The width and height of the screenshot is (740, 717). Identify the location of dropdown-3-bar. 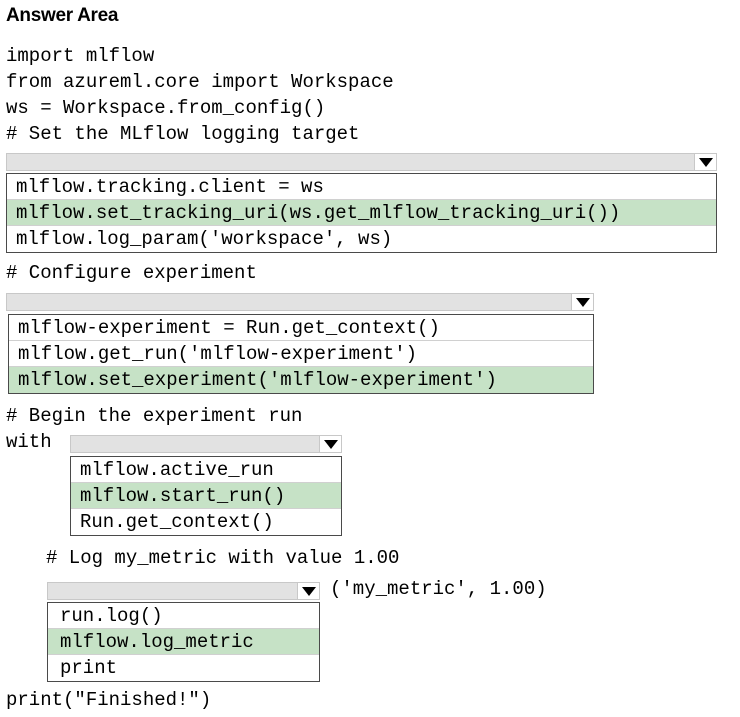
(206, 444).